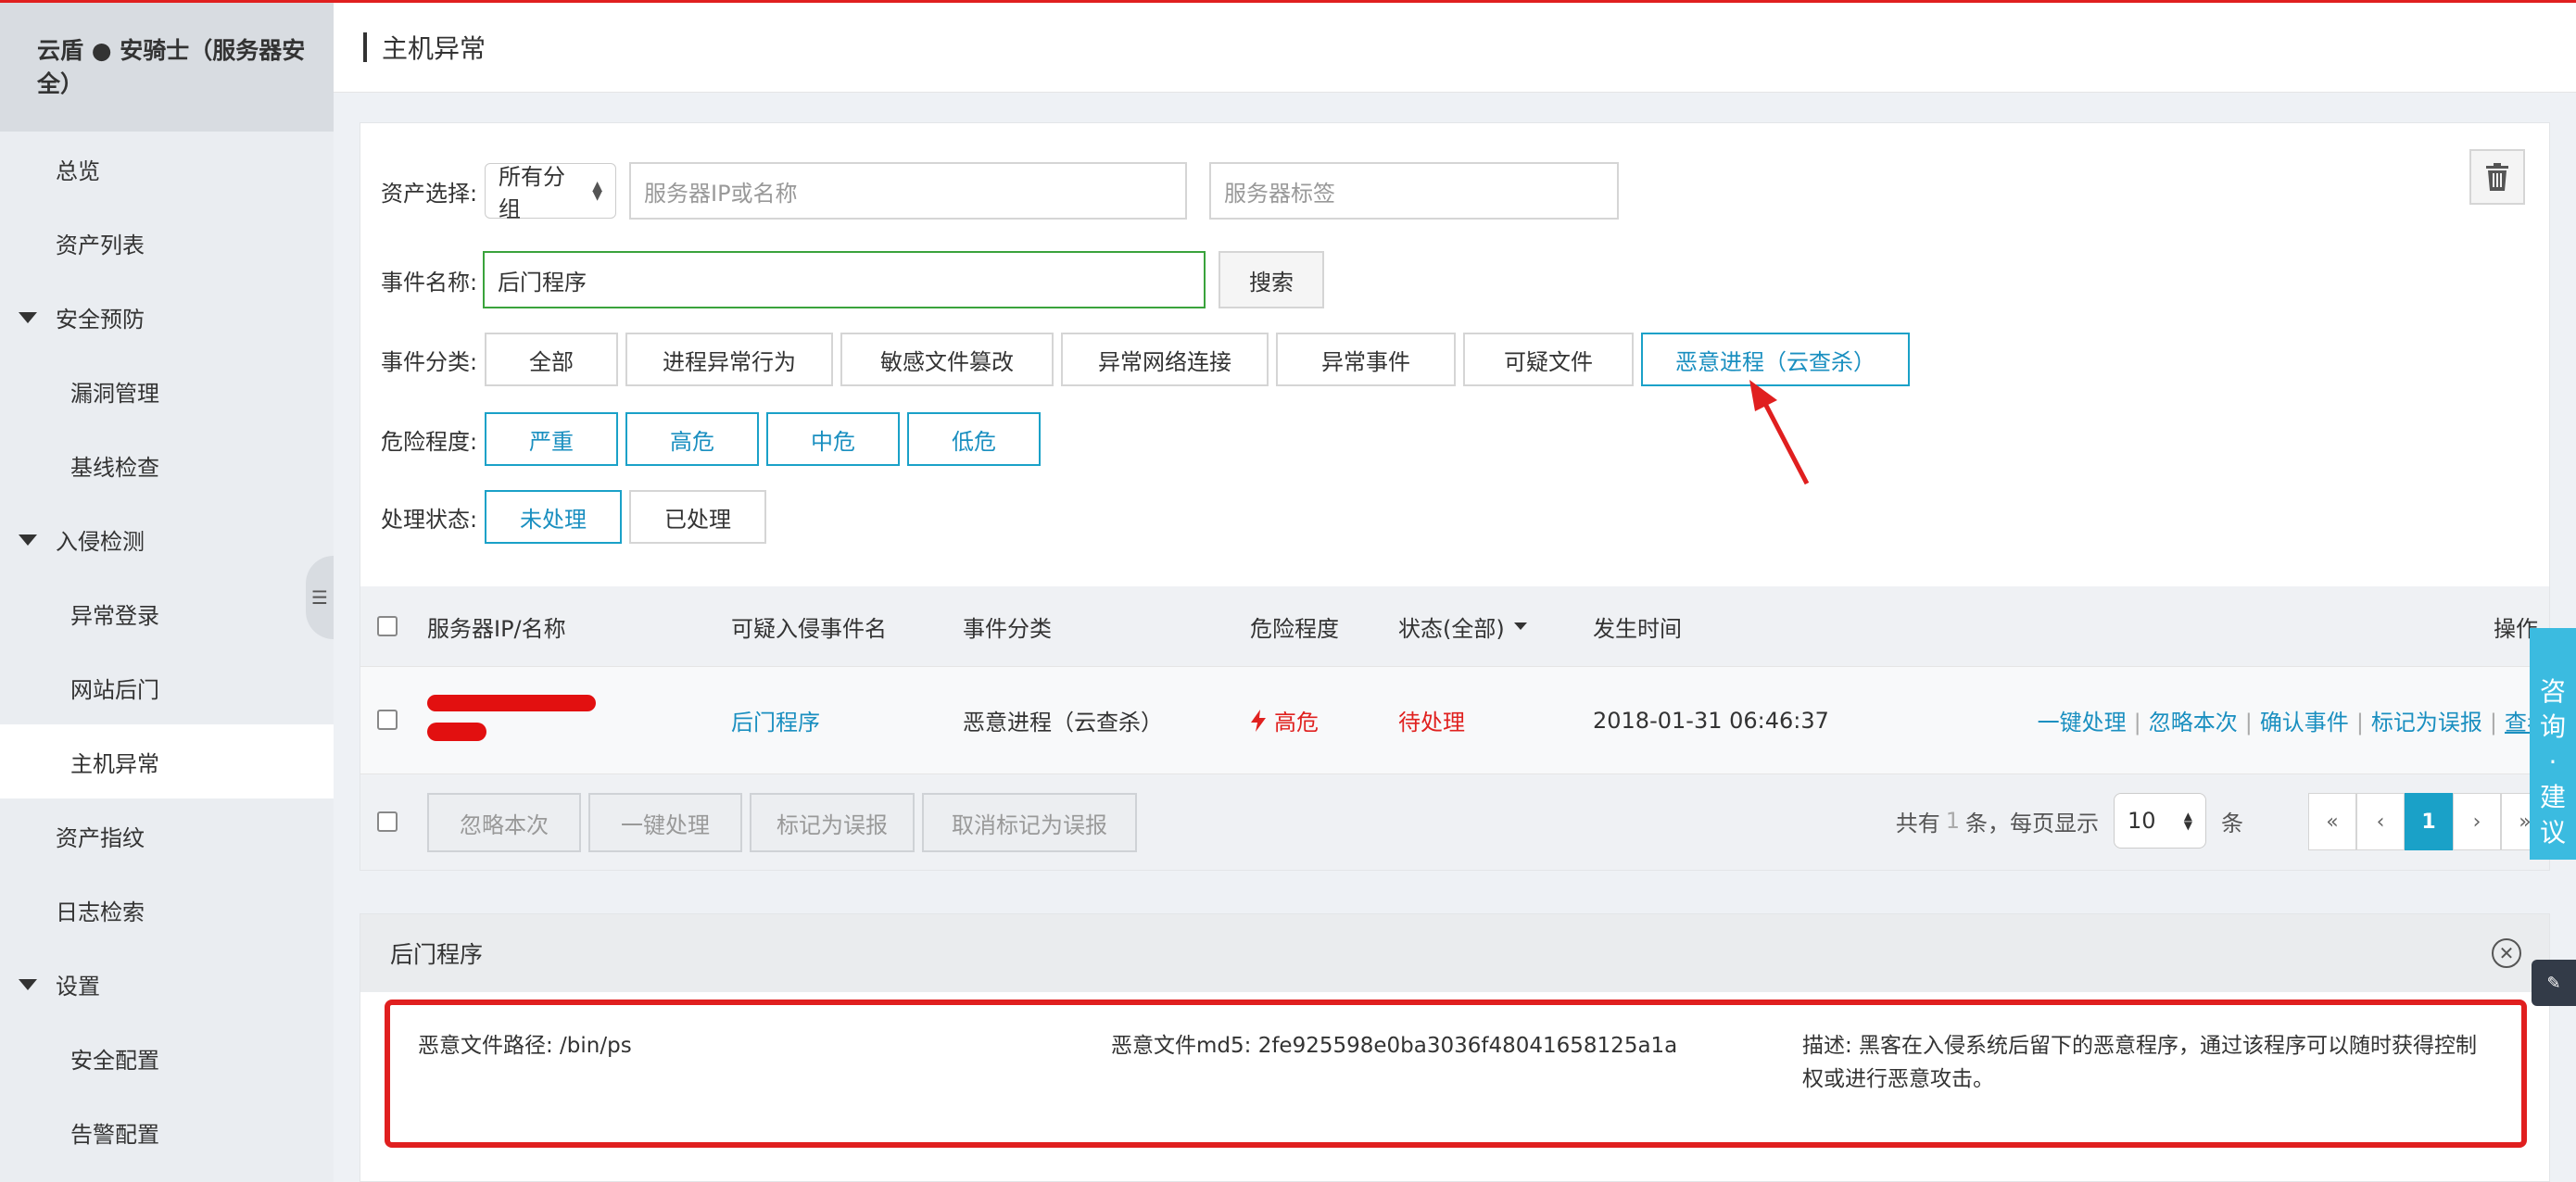 This screenshot has width=2576, height=1182. What do you see at coordinates (550, 192) in the screenshot?
I see `group-select: 所有分组 ▲ ▼` at bounding box center [550, 192].